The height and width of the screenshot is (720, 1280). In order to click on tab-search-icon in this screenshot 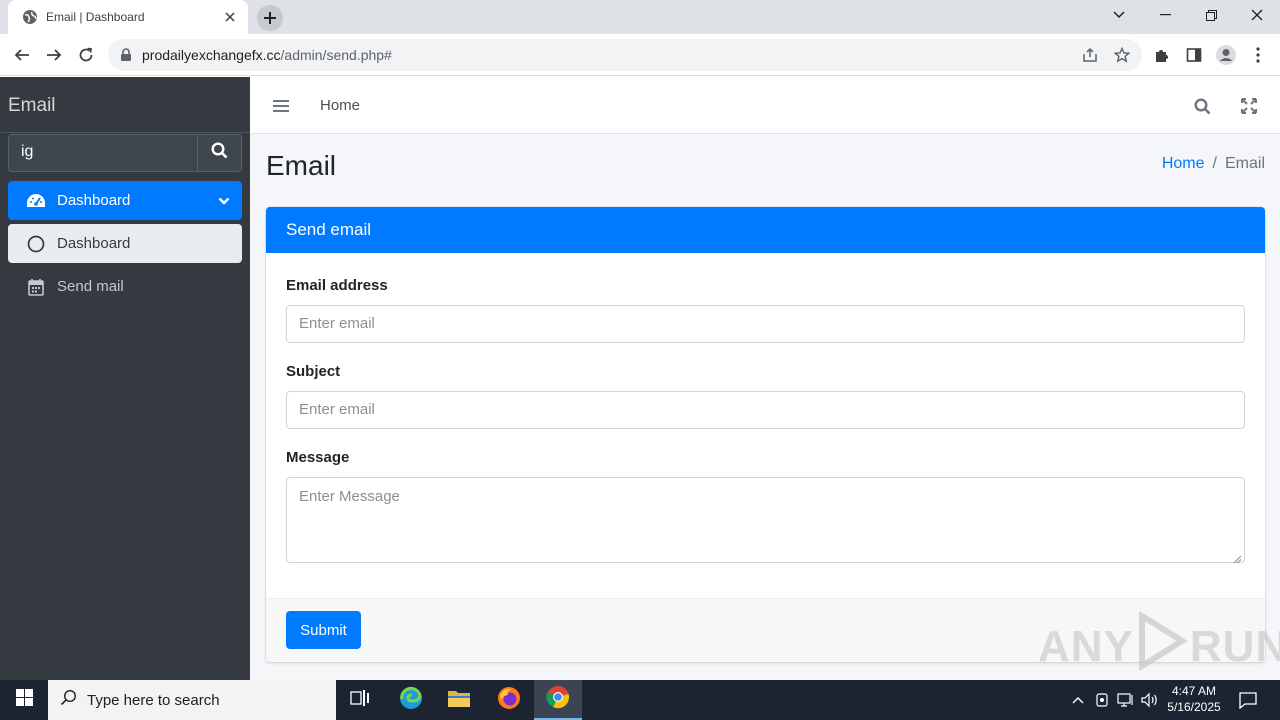, I will do `click(1119, 15)`.